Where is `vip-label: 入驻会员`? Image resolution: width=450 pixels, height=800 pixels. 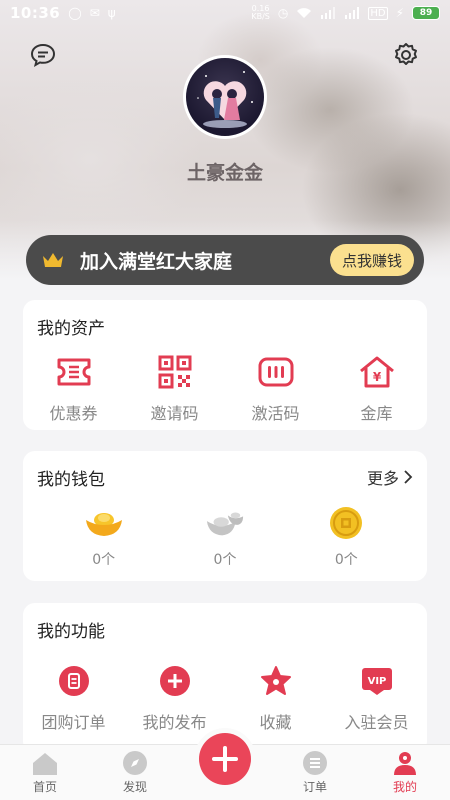 vip-label: 入驻会员 is located at coordinates (376, 722).